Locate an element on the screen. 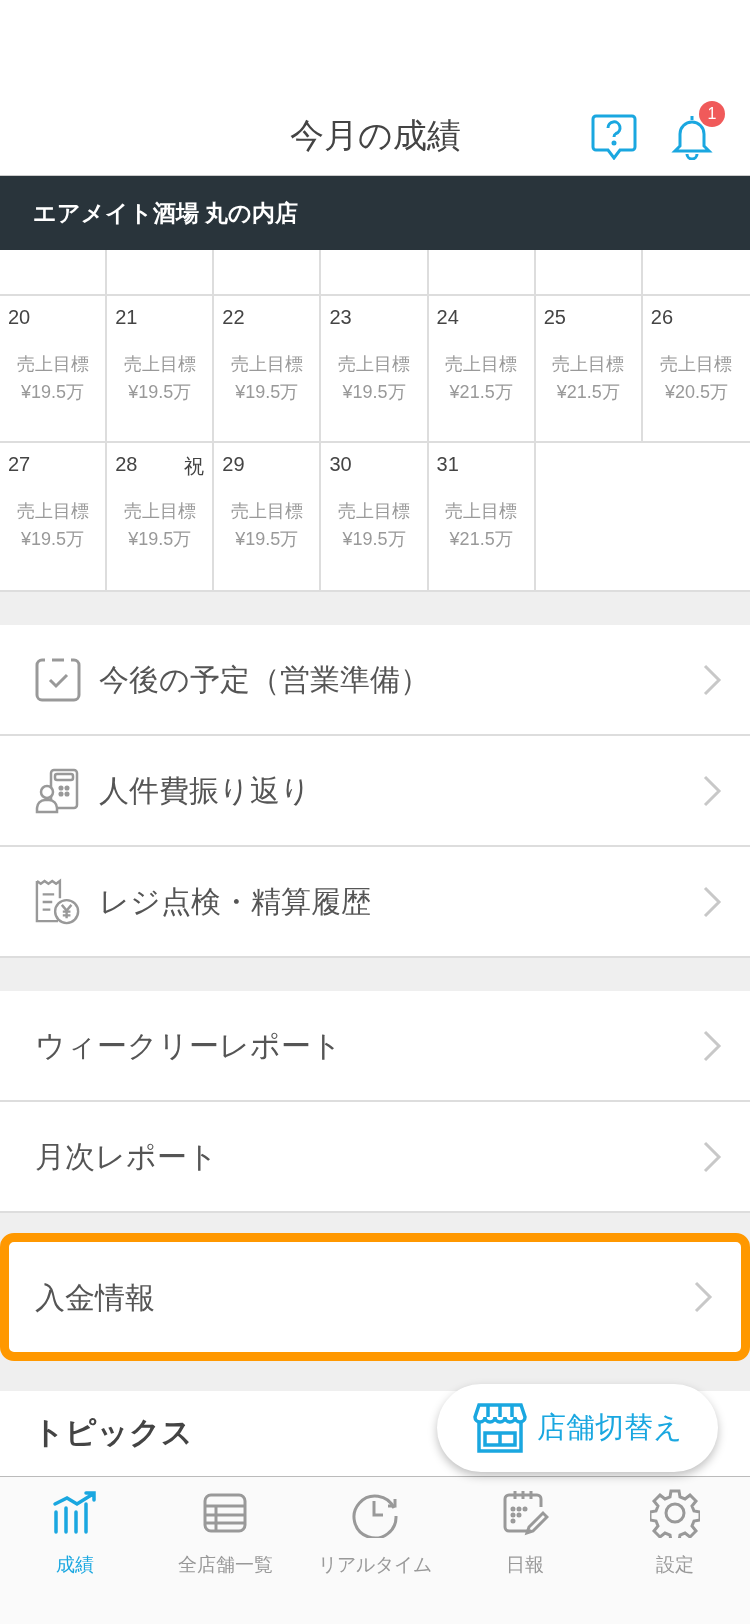 This screenshot has height=1624, width=750. menu-item: 月次レポート is located at coordinates (375, 1157).